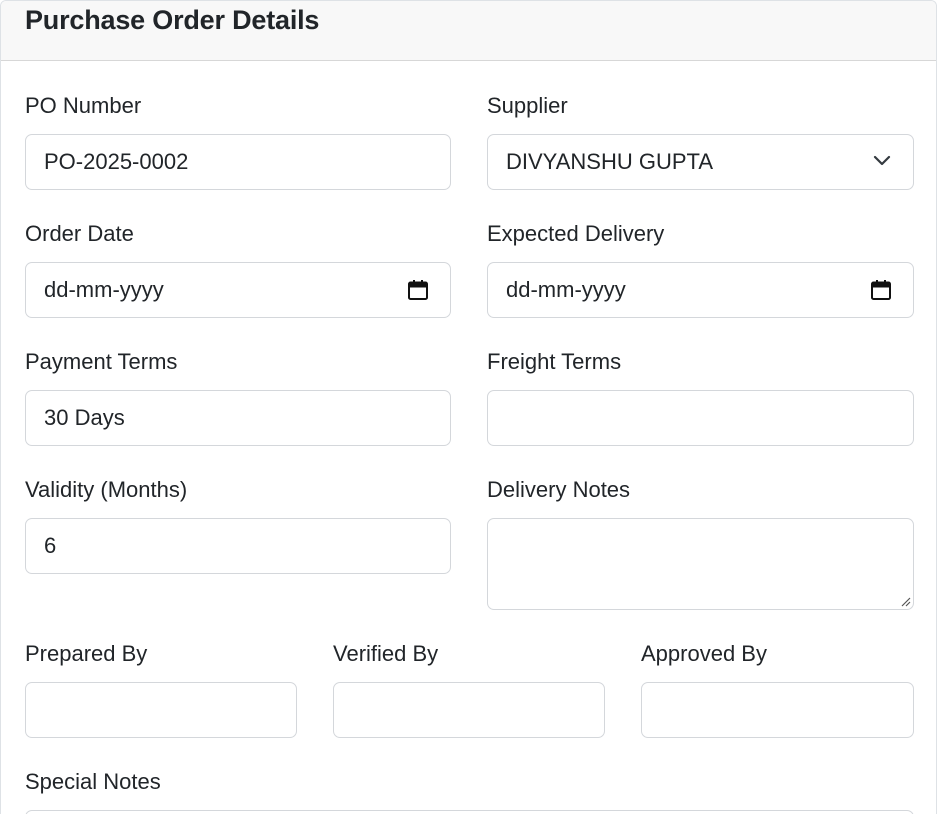 The height and width of the screenshot is (814, 952). I want to click on payment-terms-label: Payment Terms, so click(101, 361).